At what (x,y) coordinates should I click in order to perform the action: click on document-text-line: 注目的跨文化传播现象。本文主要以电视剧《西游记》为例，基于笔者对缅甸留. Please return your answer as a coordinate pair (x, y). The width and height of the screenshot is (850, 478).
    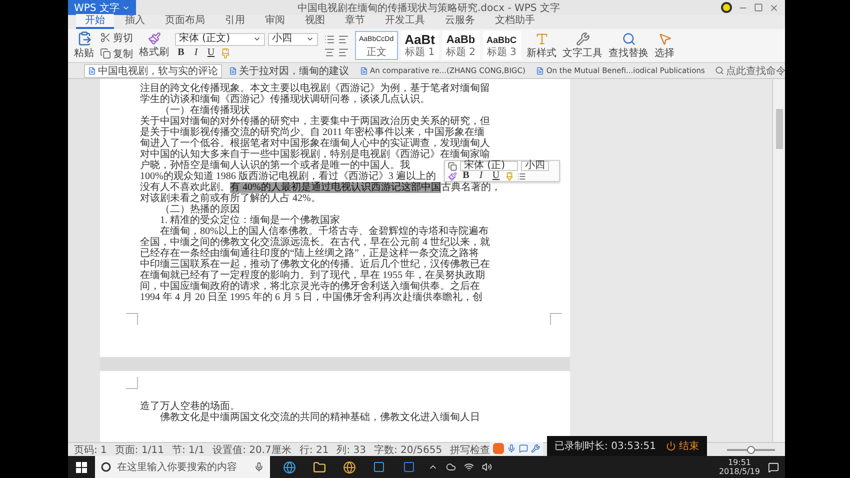
    Looking at the image, I should click on (315, 88).